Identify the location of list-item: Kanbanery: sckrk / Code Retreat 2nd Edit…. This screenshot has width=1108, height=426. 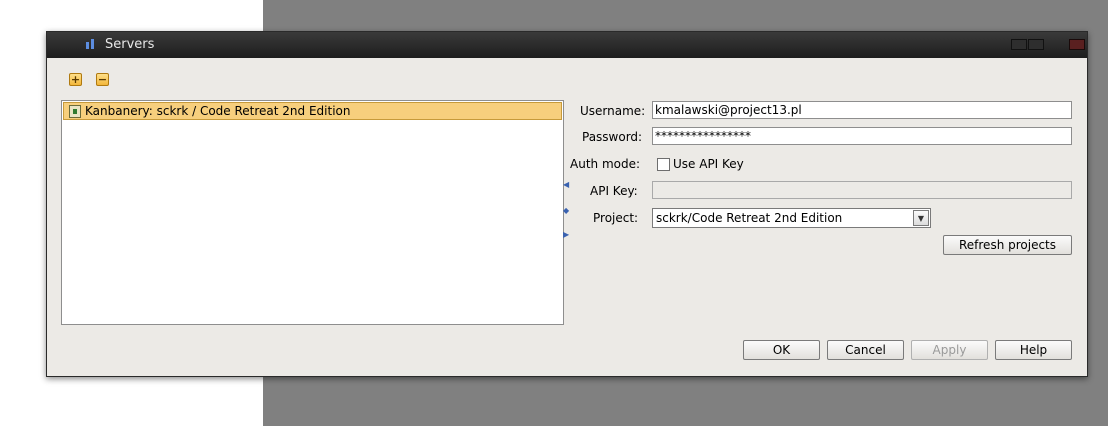
(312, 111).